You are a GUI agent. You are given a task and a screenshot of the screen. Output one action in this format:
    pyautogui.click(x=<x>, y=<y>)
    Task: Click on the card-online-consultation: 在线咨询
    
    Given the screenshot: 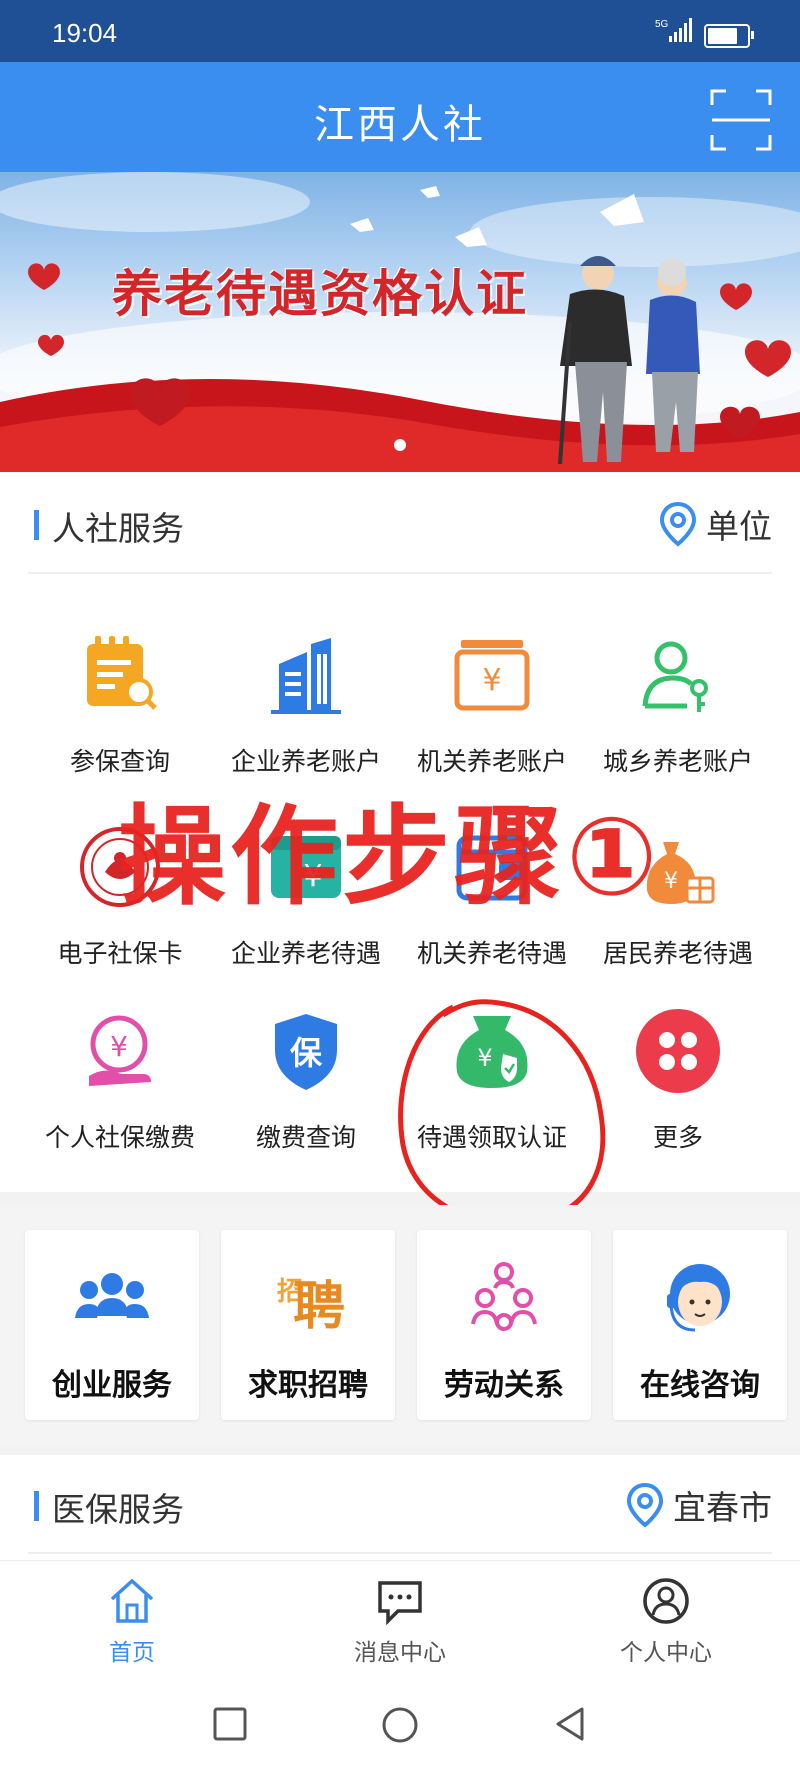 What is the action you would take?
    pyautogui.click(x=700, y=1325)
    